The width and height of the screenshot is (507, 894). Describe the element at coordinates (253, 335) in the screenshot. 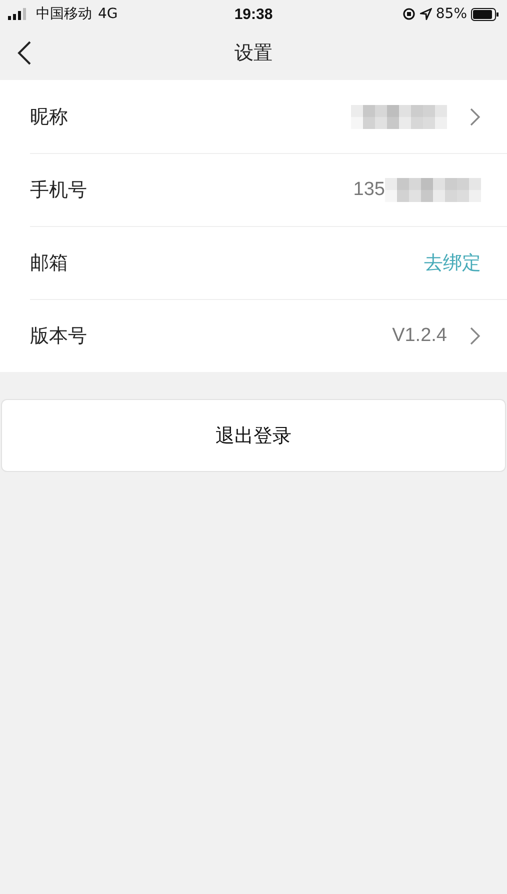

I see `settings-row: 版本号 V1.2.4` at that location.